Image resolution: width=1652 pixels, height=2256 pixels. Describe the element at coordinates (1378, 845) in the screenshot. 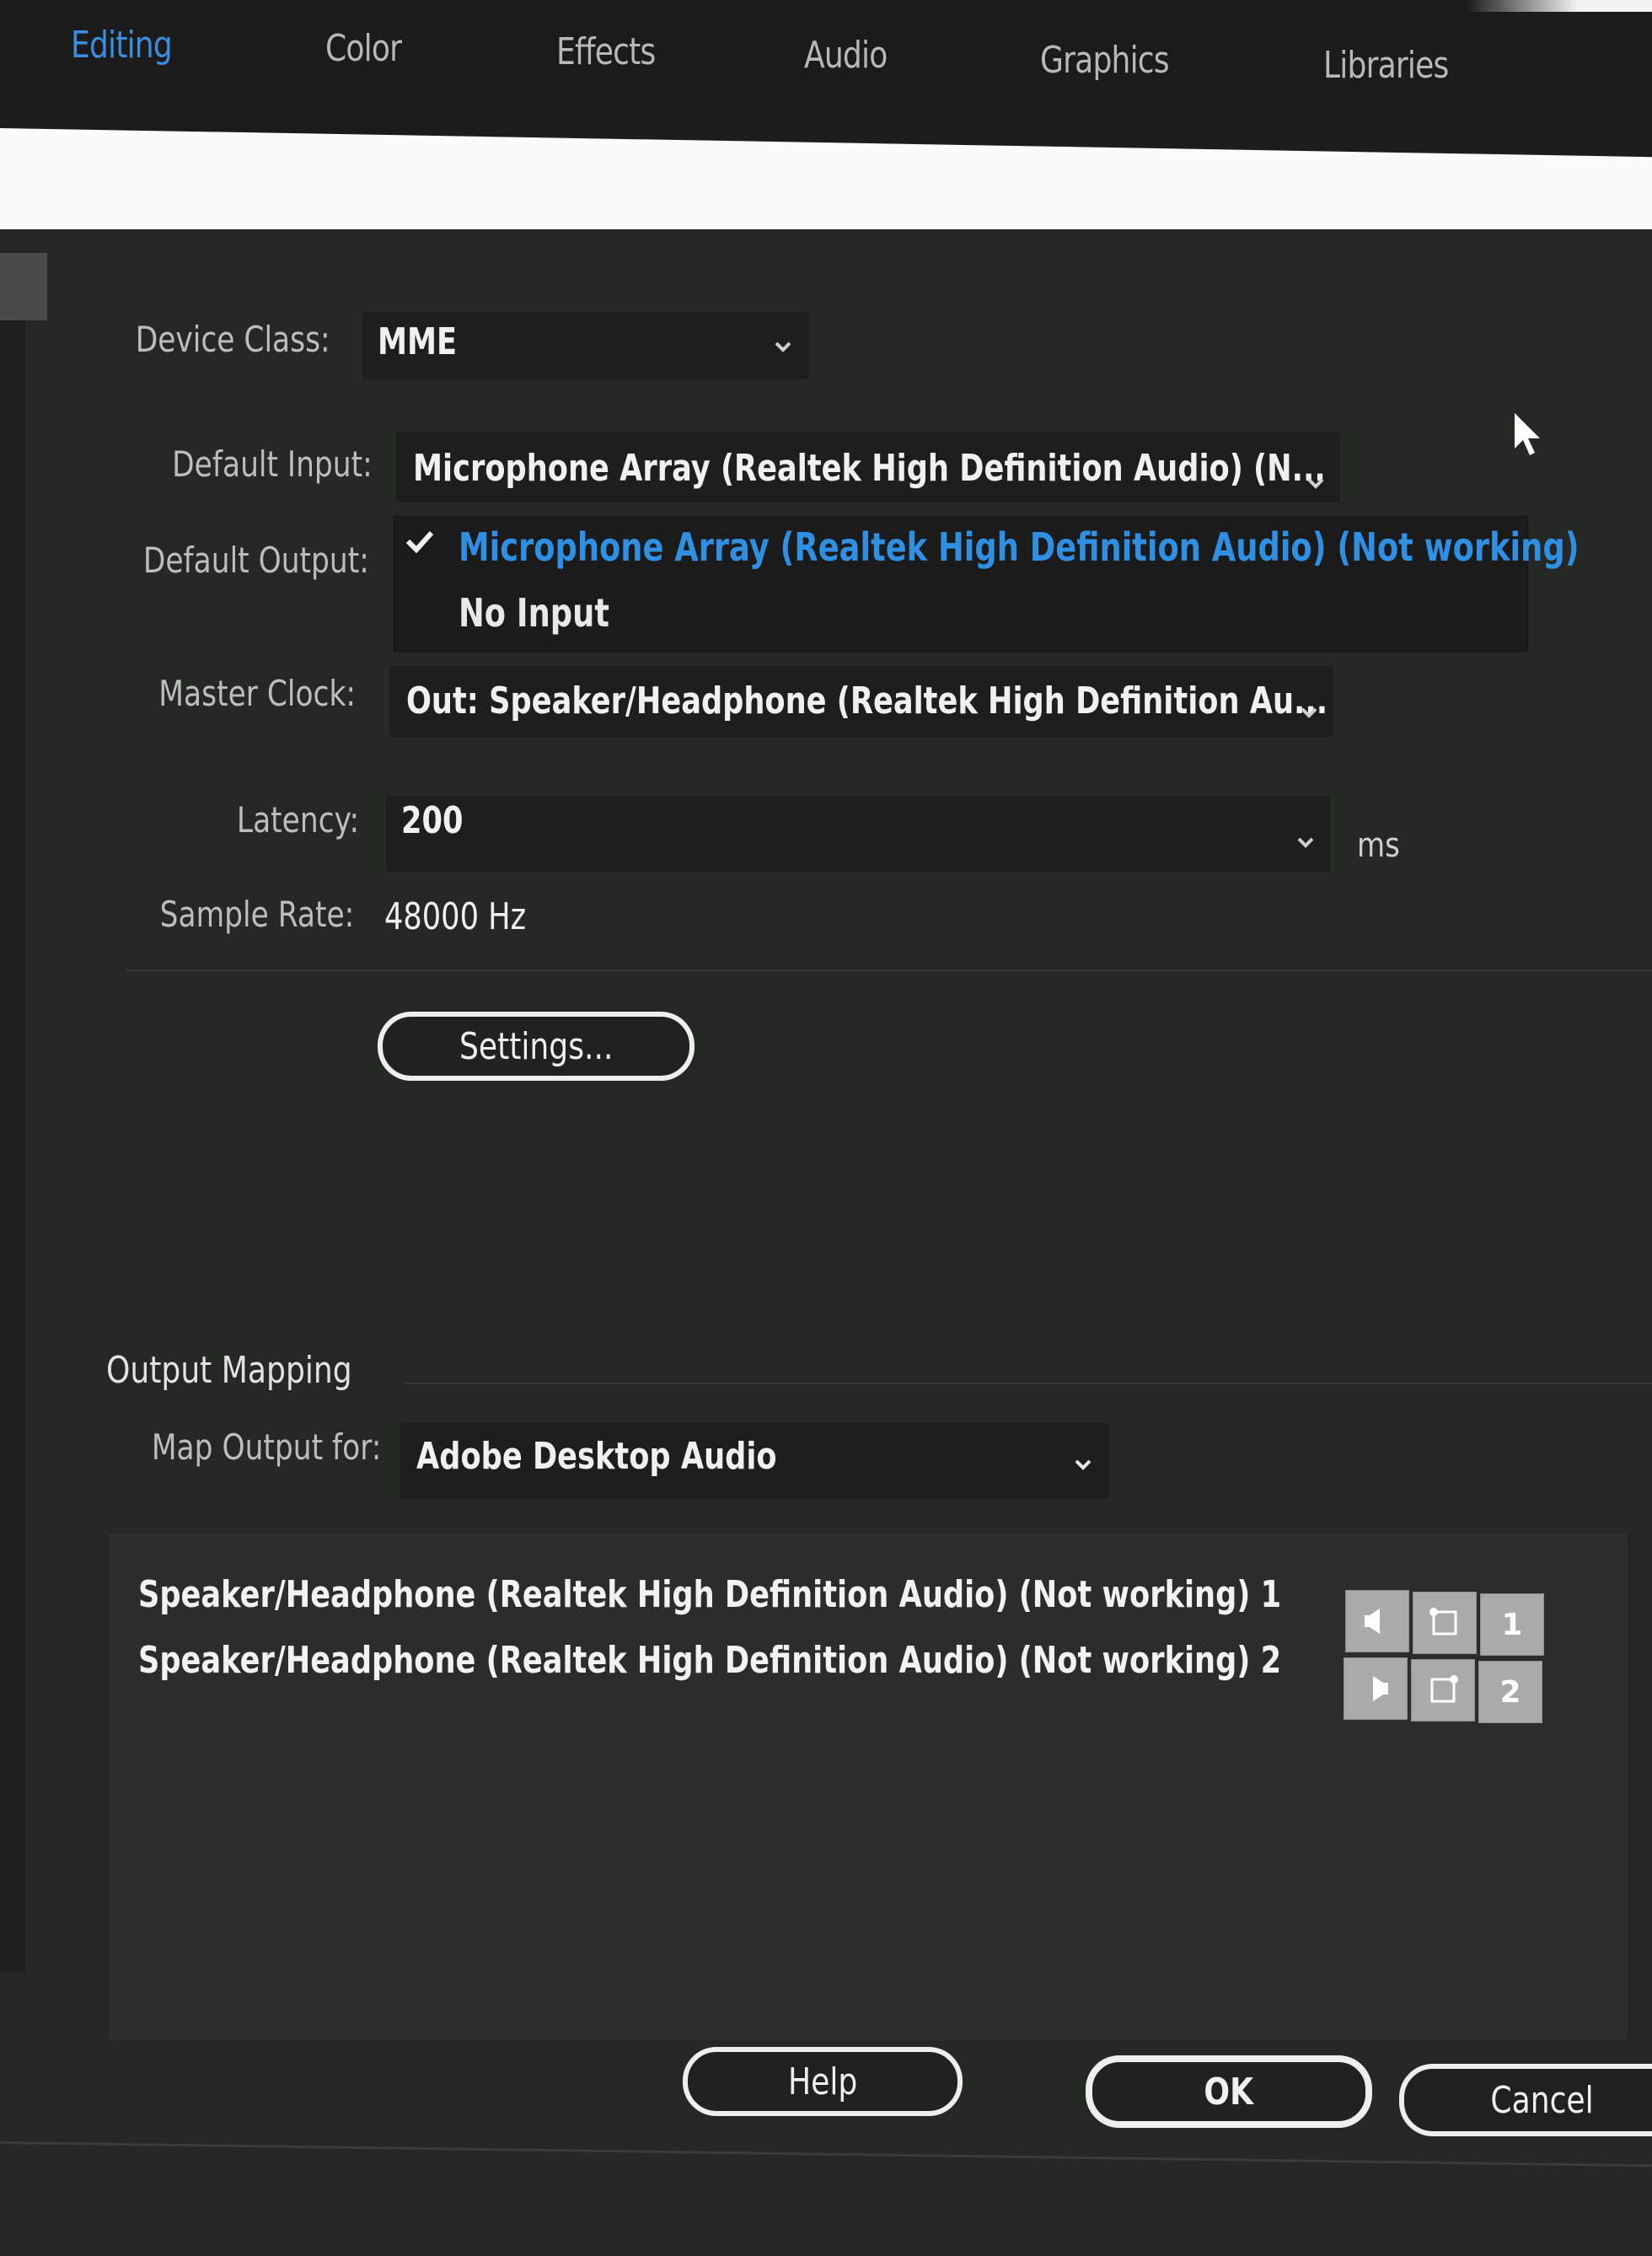

I see `latency-unit: ms` at that location.